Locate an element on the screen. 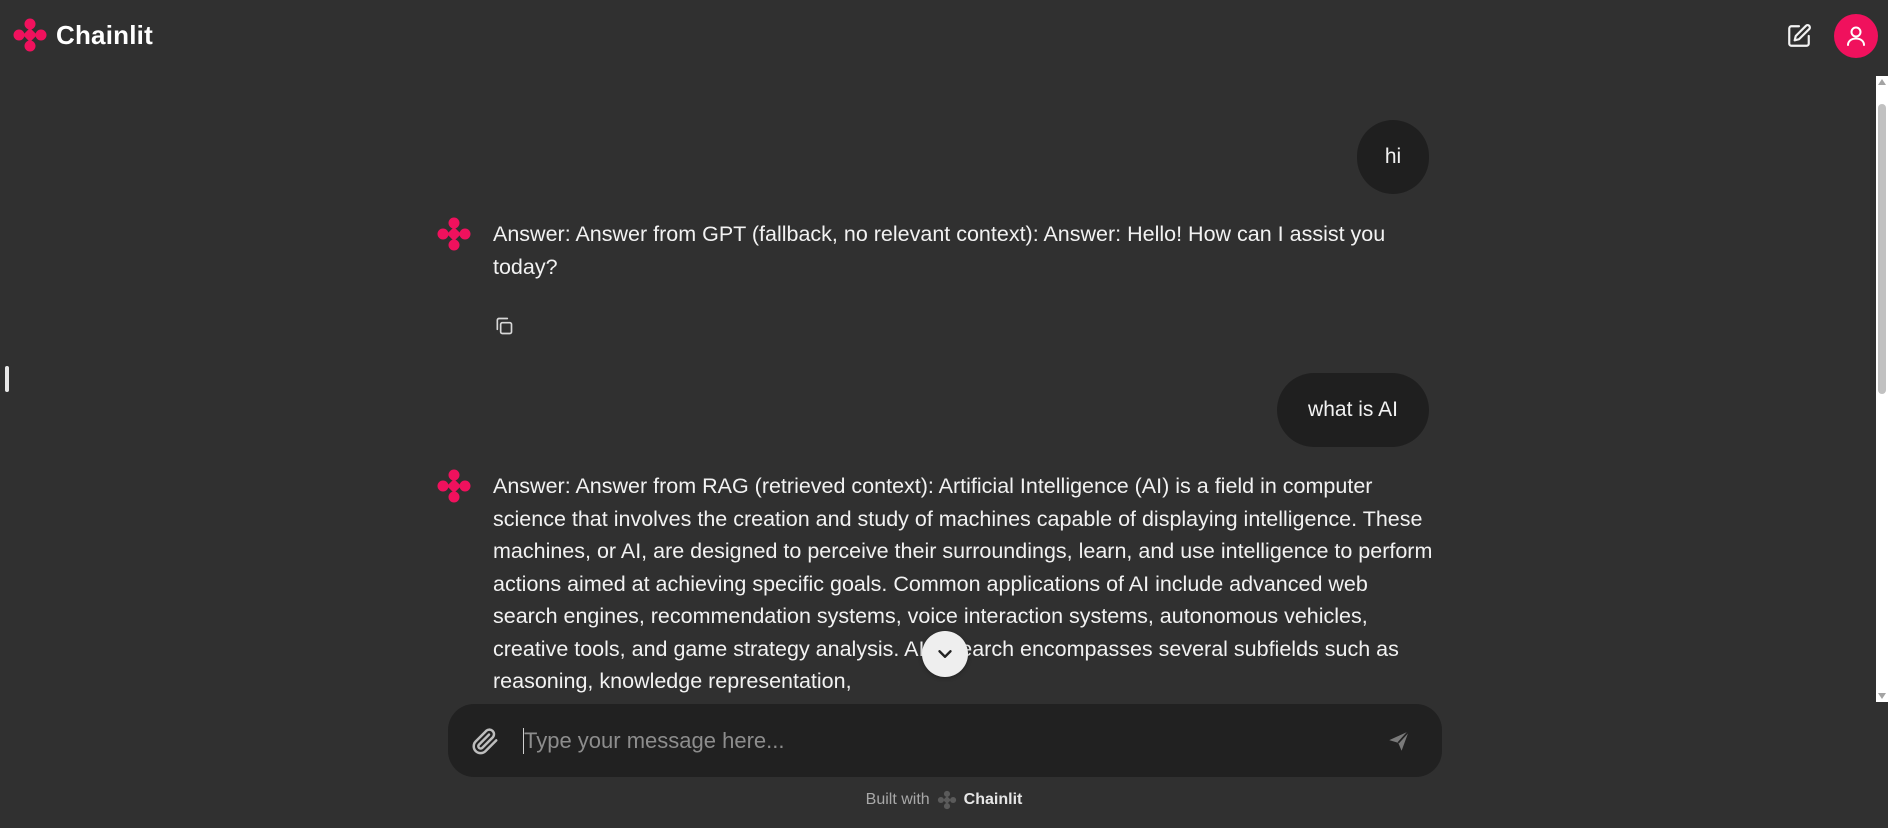 The image size is (1888, 828). copy-icon is located at coordinates (504, 326).